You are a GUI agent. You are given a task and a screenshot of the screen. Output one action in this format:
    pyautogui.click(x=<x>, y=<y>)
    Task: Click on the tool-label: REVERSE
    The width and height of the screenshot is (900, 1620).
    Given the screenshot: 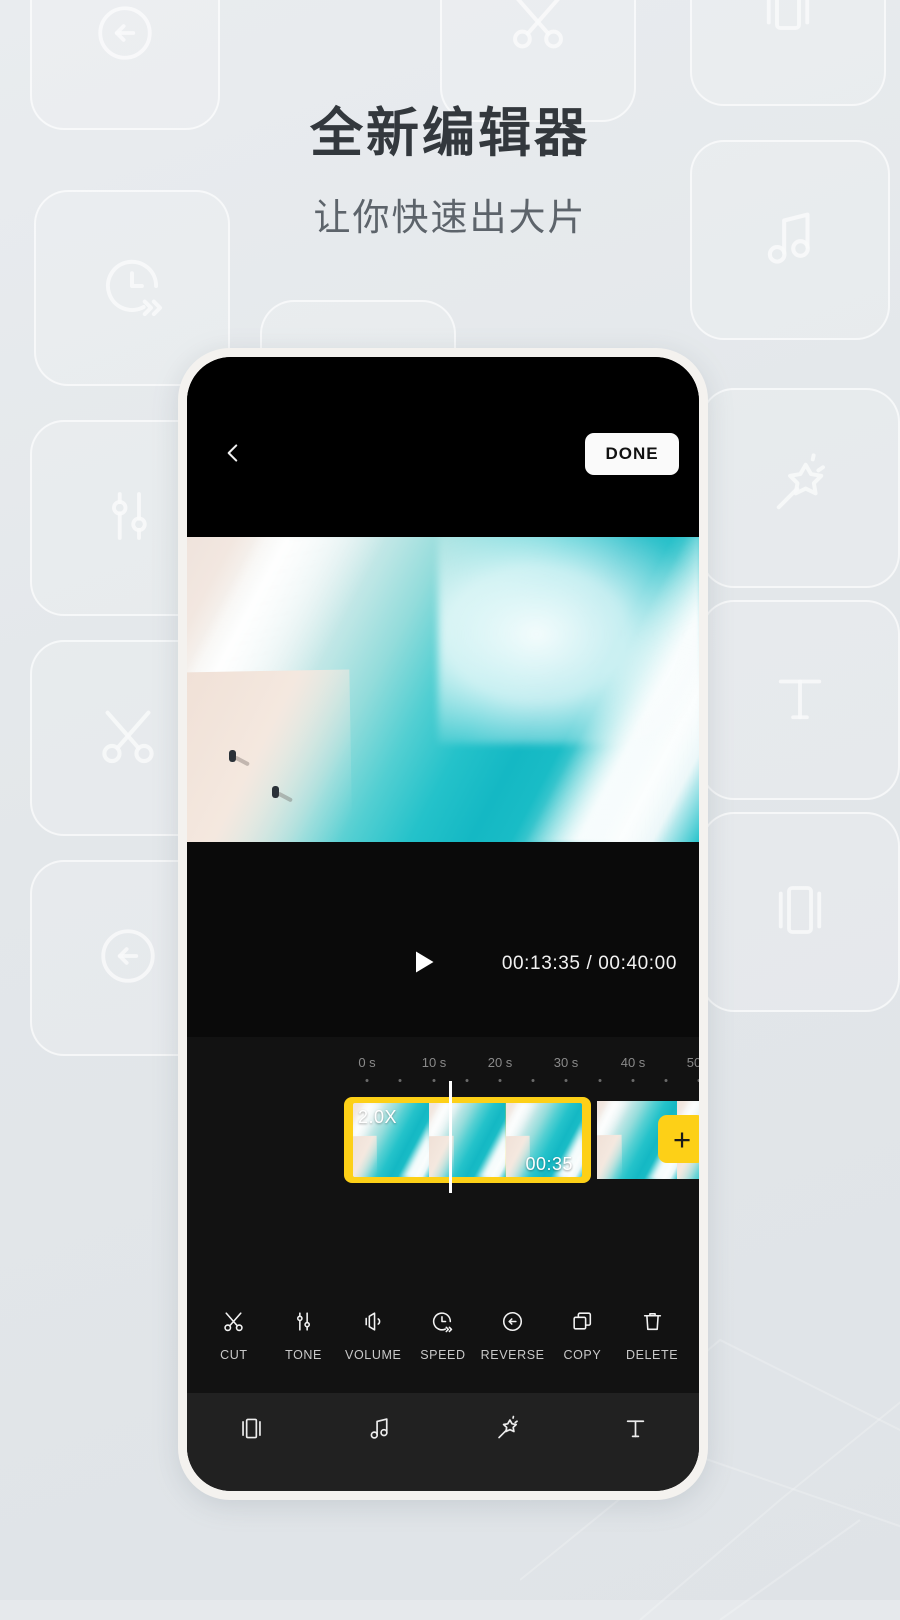 What is the action you would take?
    pyautogui.click(x=512, y=1354)
    